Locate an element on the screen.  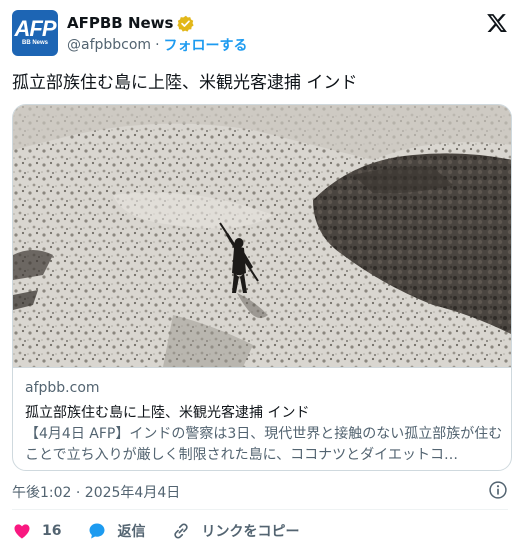
name-row: AFPBB News is located at coordinates (131, 23).